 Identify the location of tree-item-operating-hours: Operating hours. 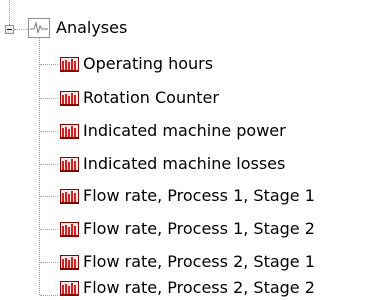
(136, 64).